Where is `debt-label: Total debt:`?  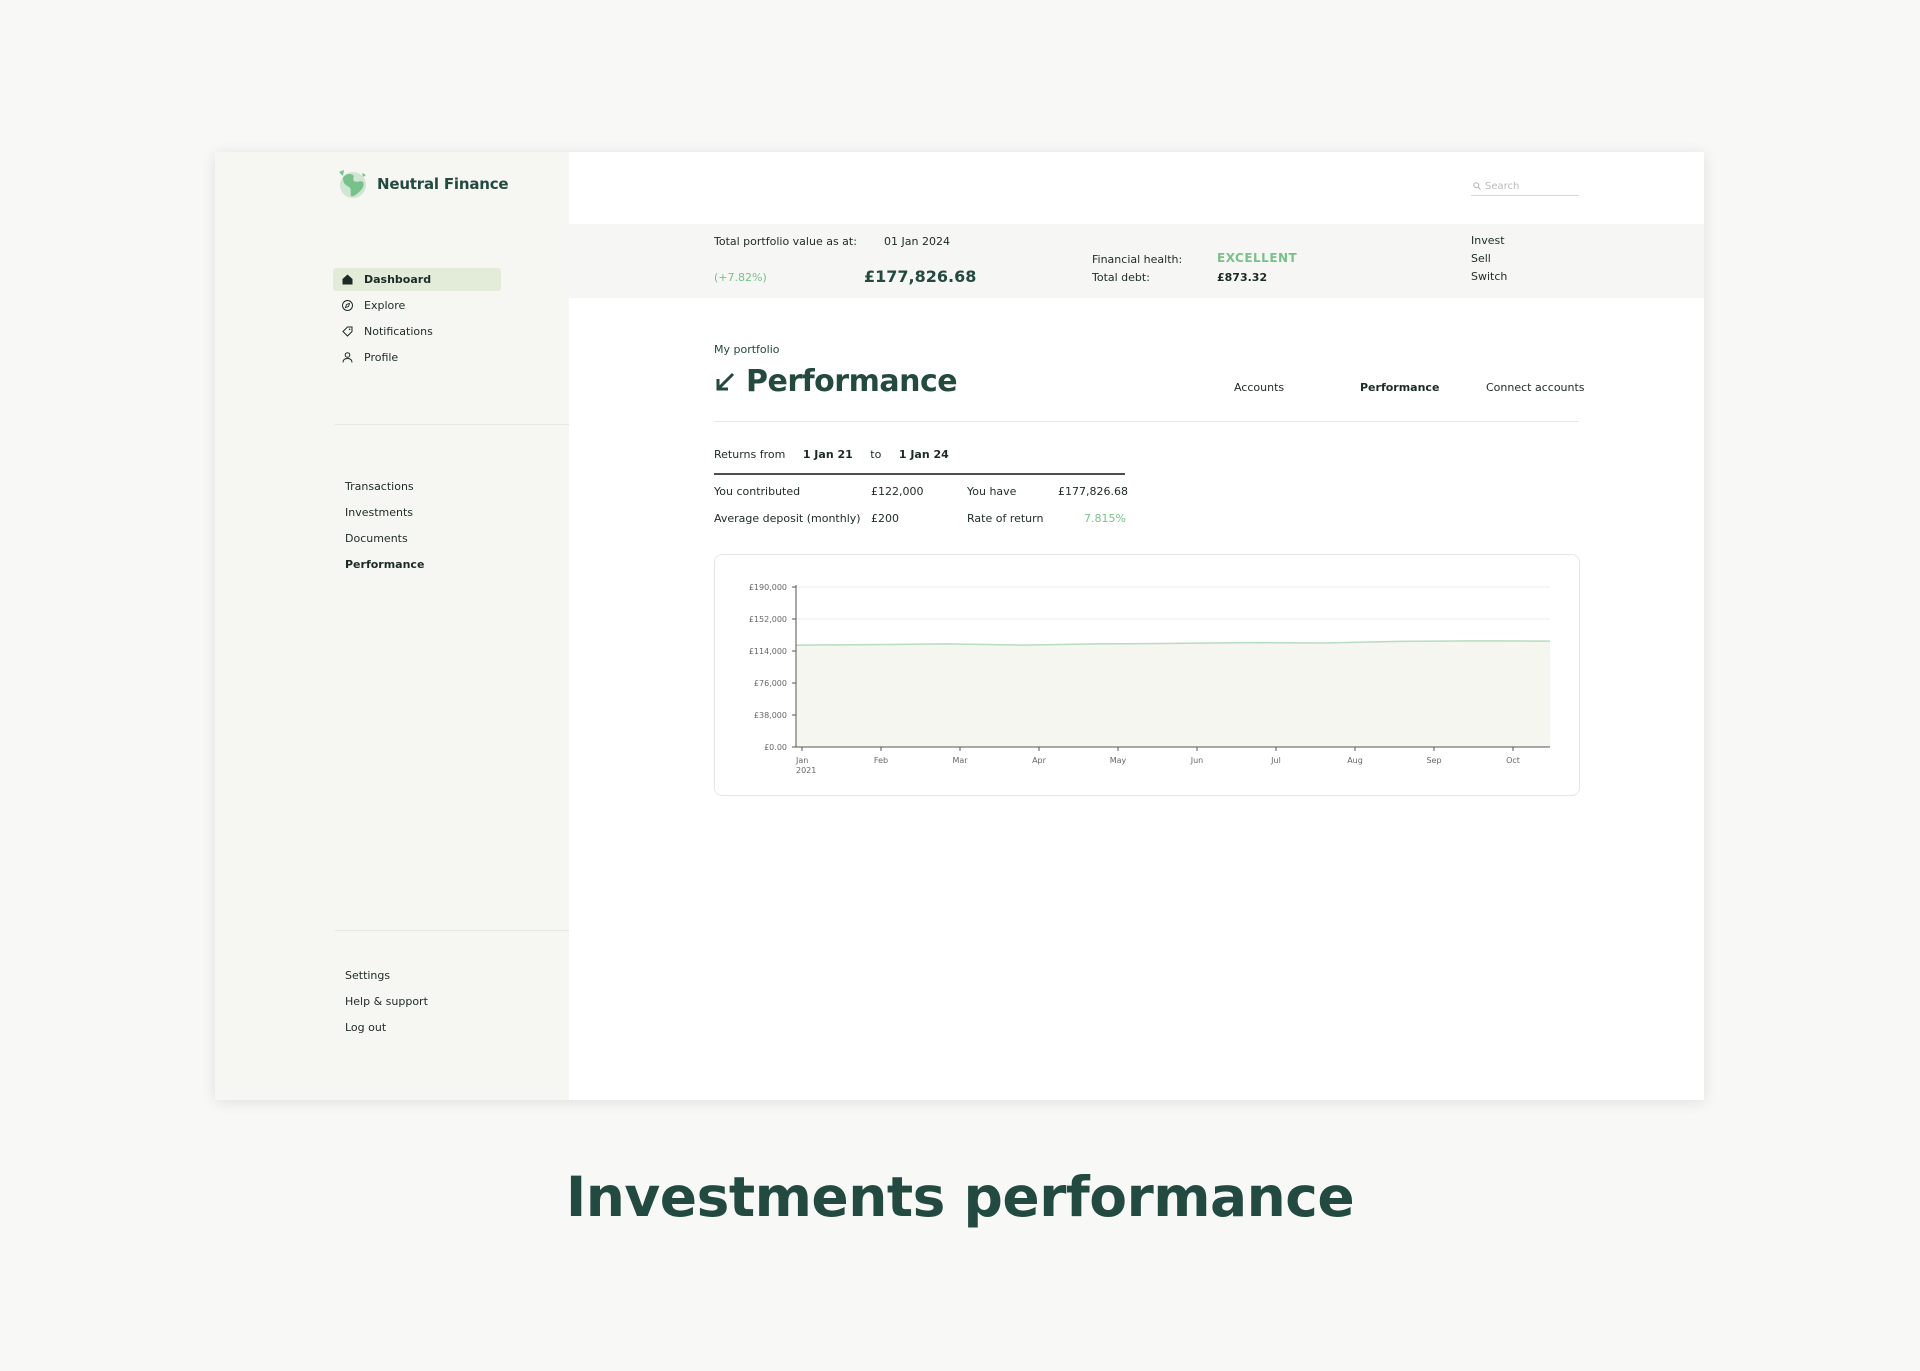
debt-label: Total debt: is located at coordinates (1121, 277).